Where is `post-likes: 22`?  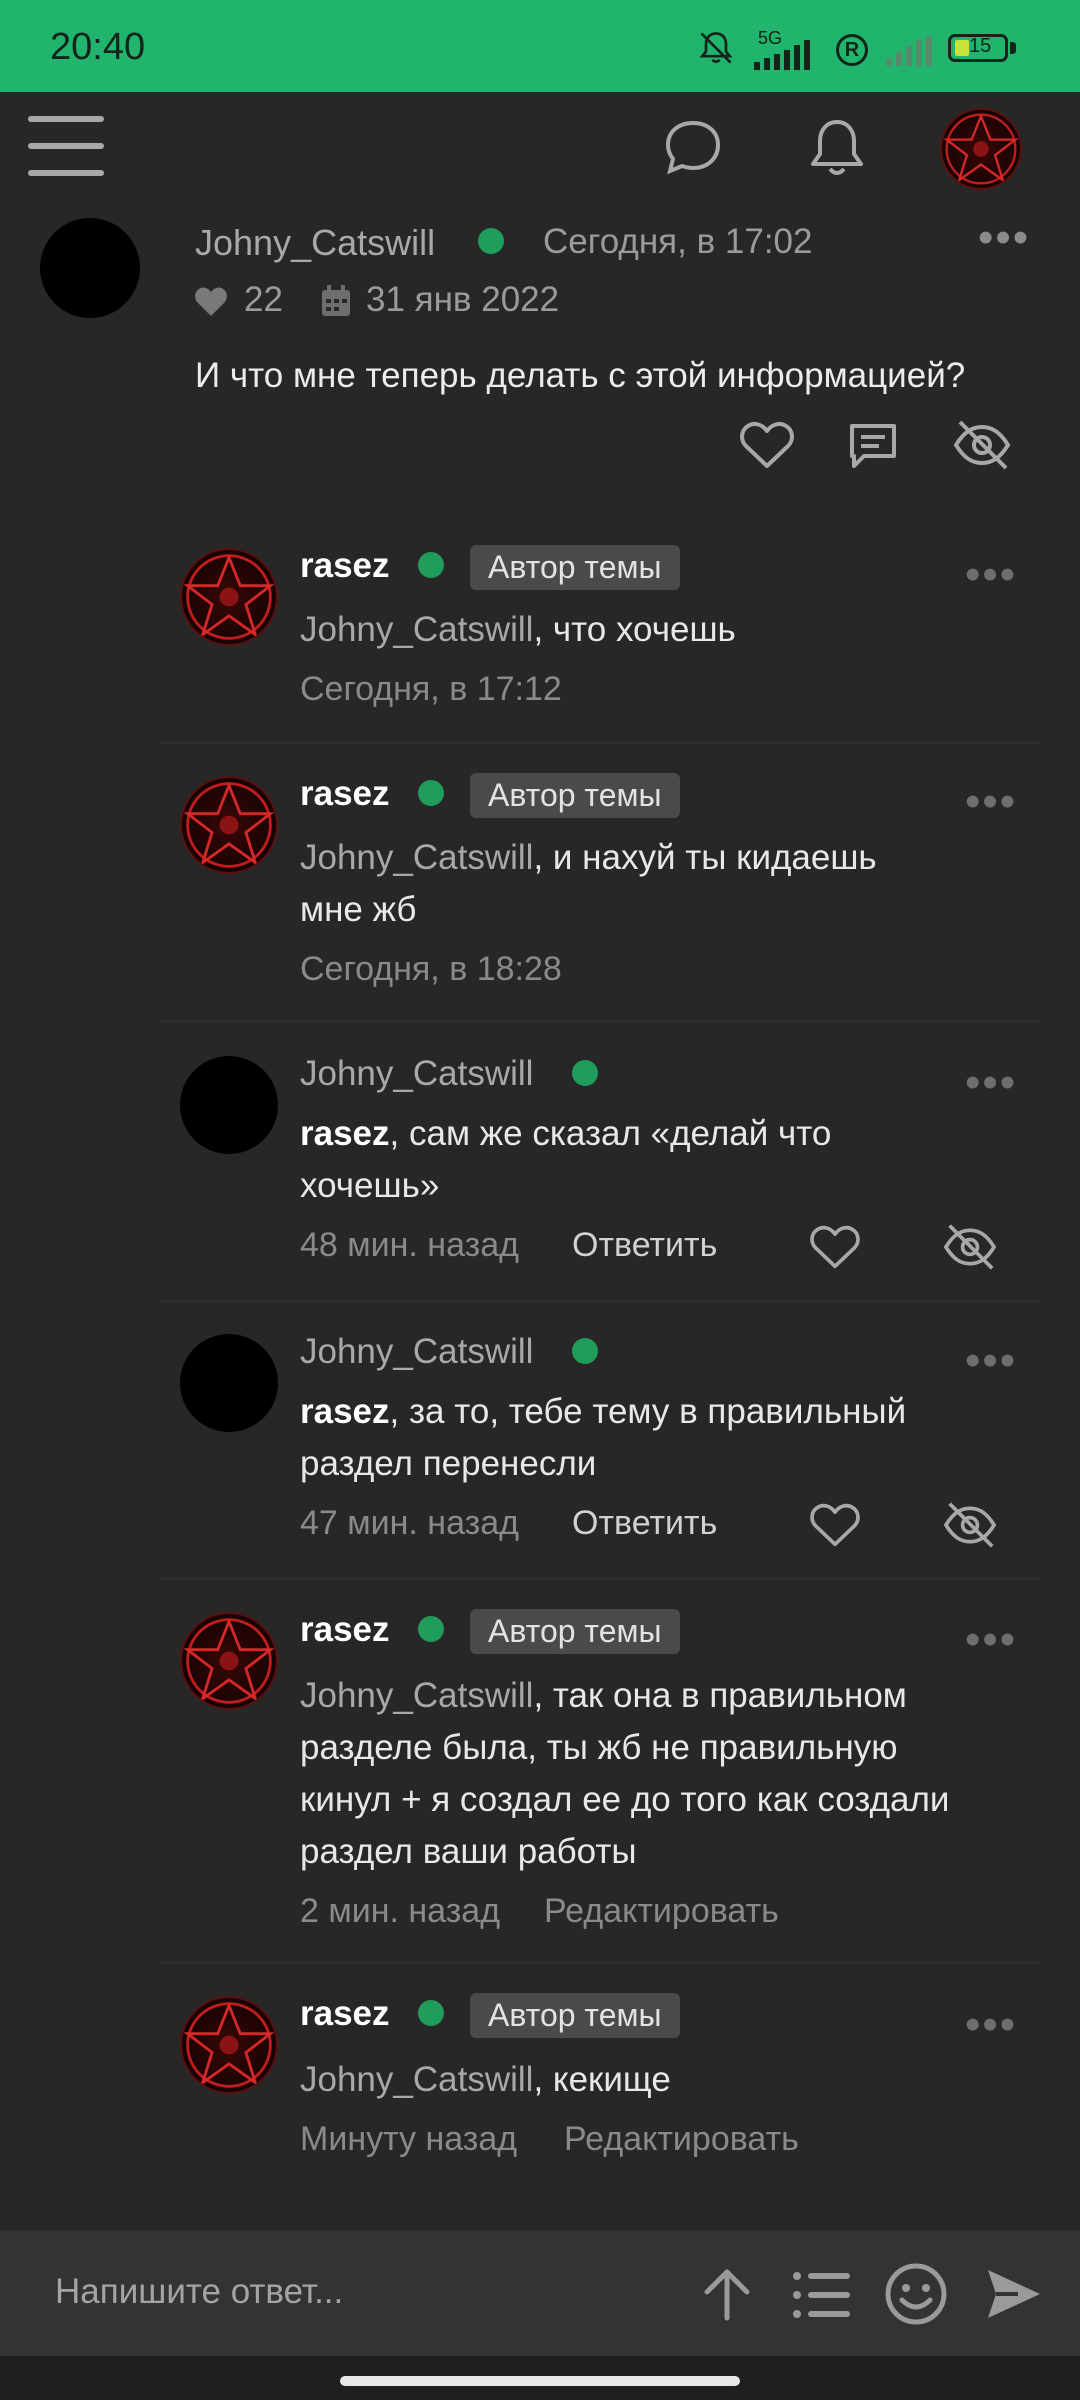
post-likes: 22 is located at coordinates (263, 299).